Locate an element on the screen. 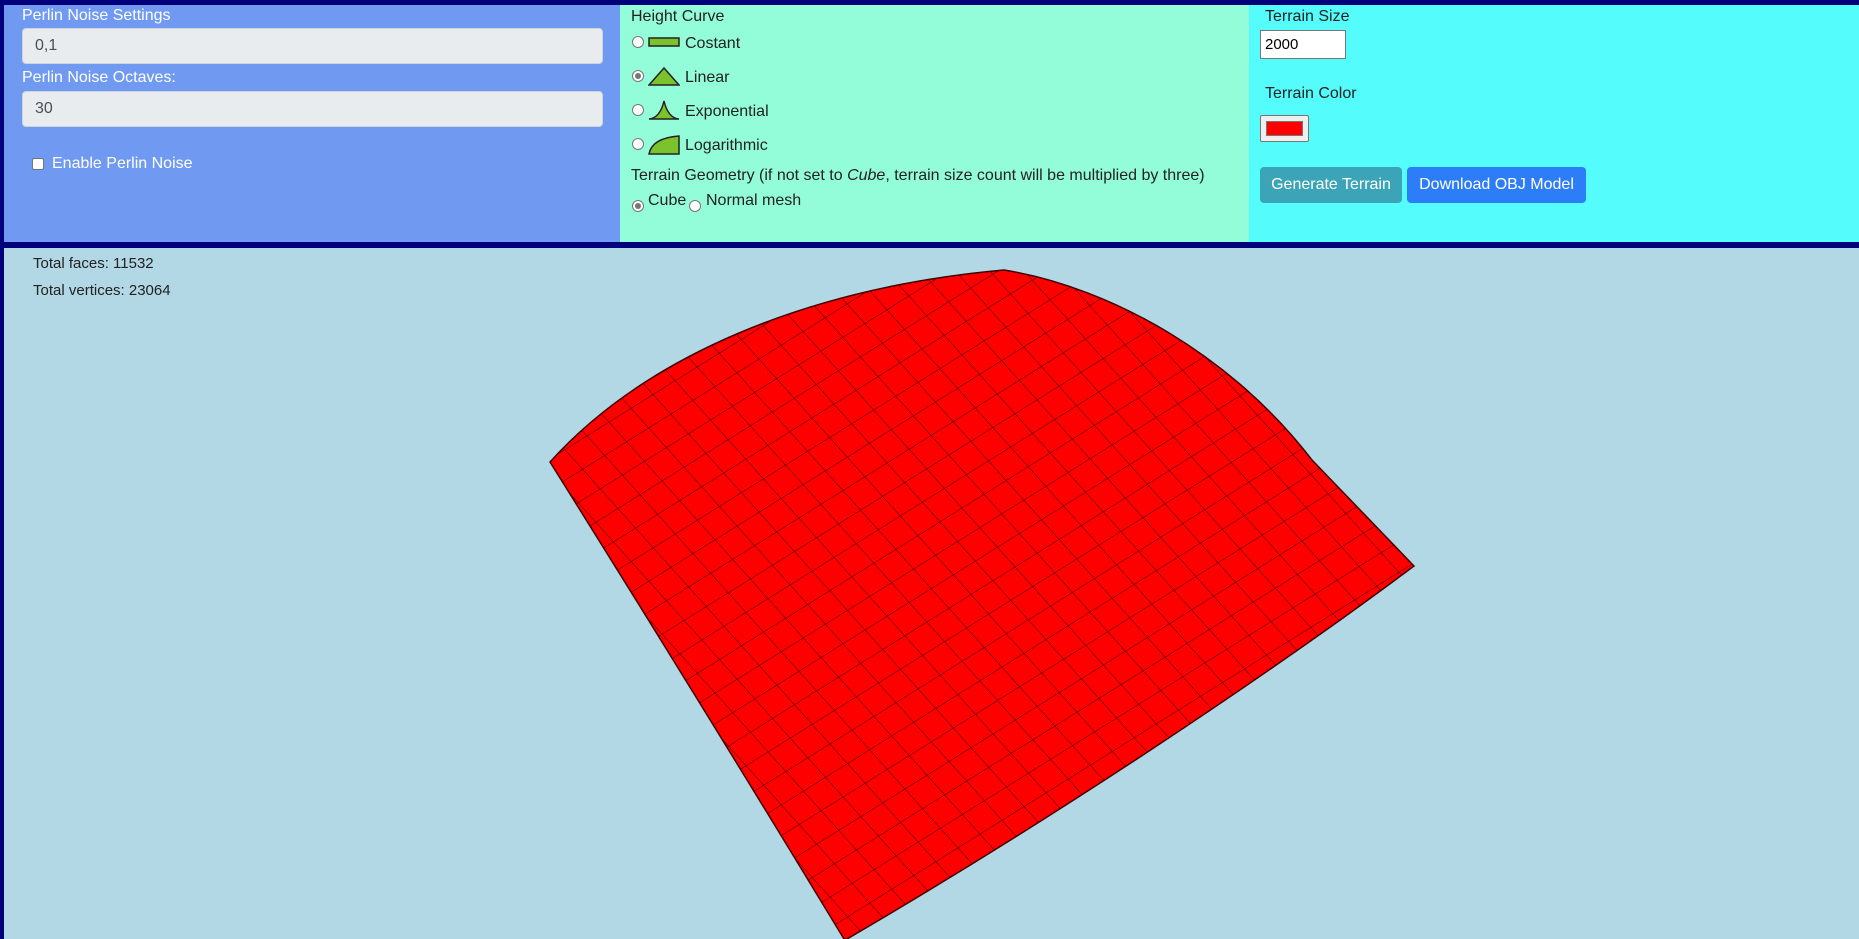 The height and width of the screenshot is (939, 1859). curve-radio-exponential is located at coordinates (638, 110).